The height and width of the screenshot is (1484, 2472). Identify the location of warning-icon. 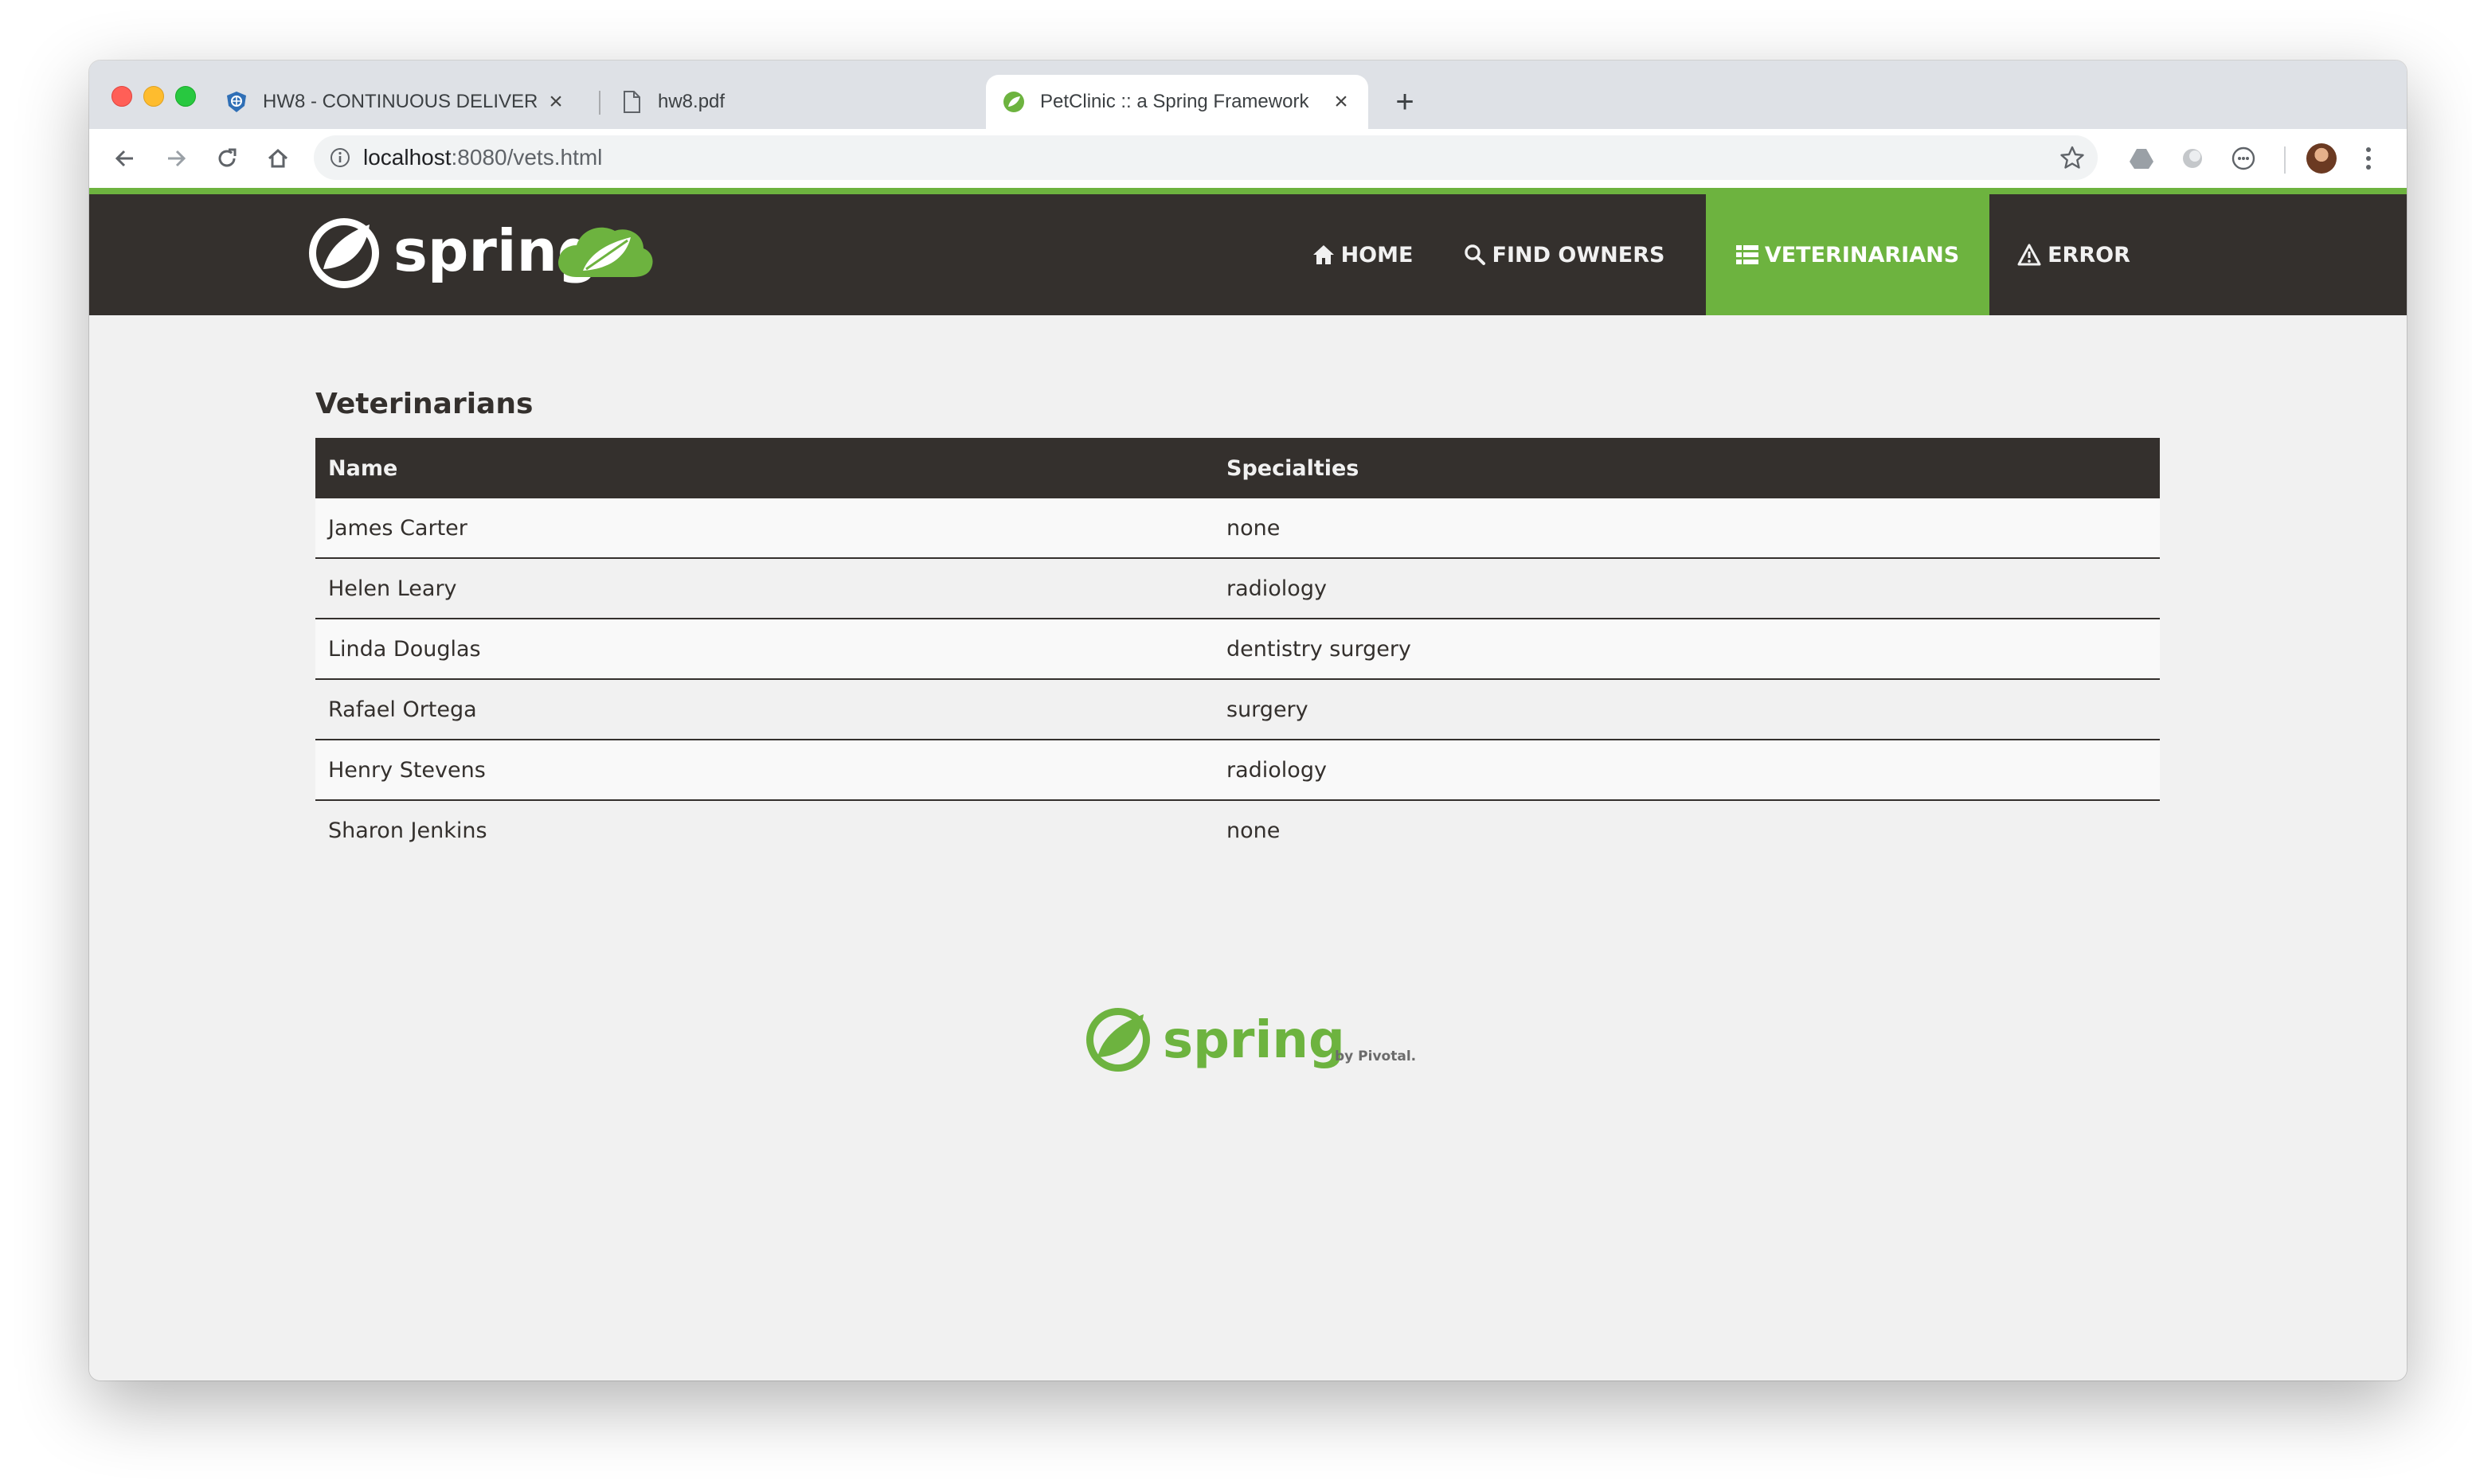
(2029, 255).